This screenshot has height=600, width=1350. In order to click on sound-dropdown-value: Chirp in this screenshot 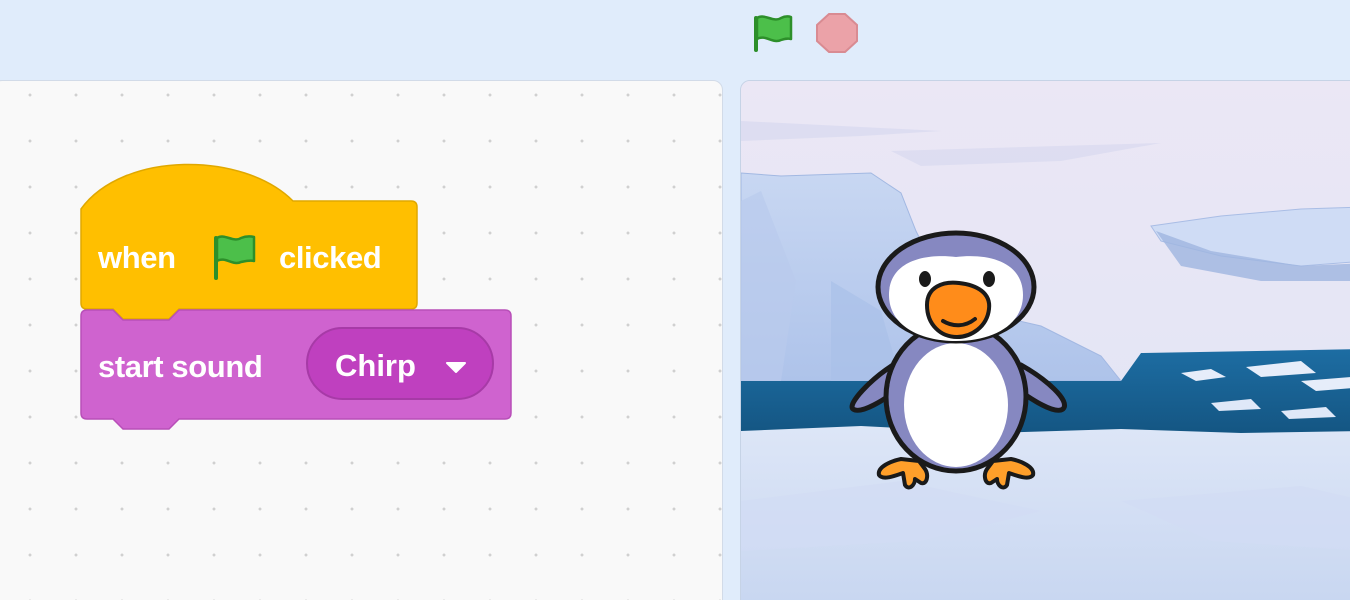, I will do `click(375, 365)`.